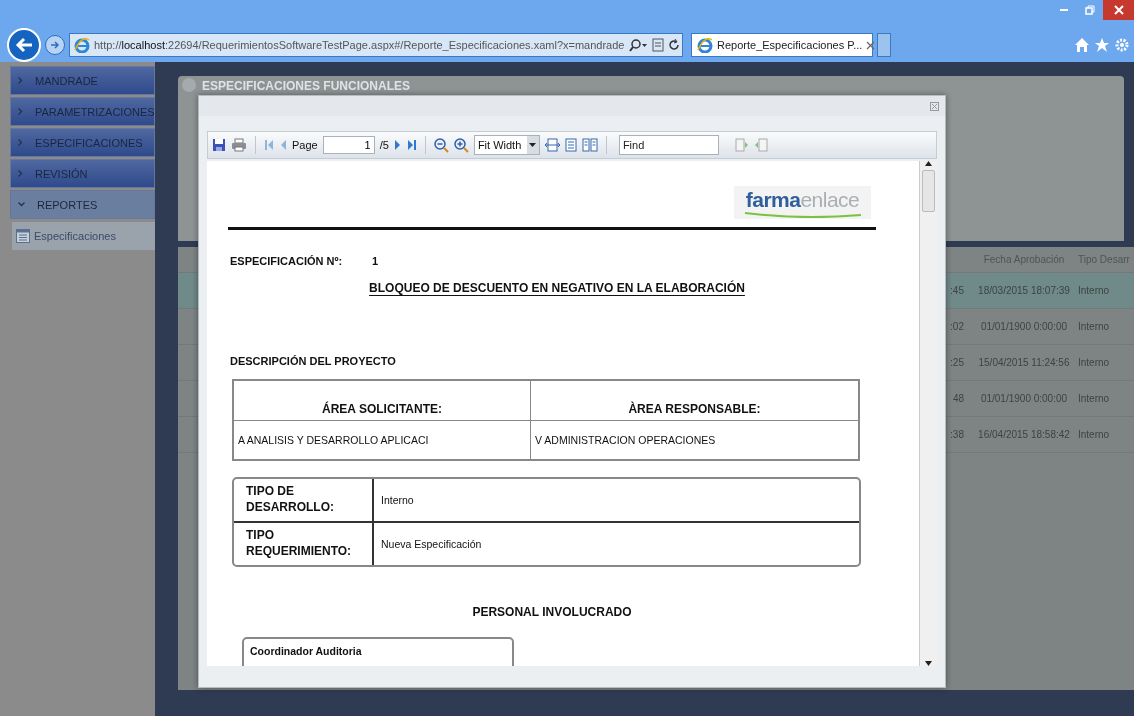 Image resolution: width=1134 pixels, height=716 pixels. What do you see at coordinates (83, 236) in the screenshot?
I see `sidebar-subitem: Especificaciones` at bounding box center [83, 236].